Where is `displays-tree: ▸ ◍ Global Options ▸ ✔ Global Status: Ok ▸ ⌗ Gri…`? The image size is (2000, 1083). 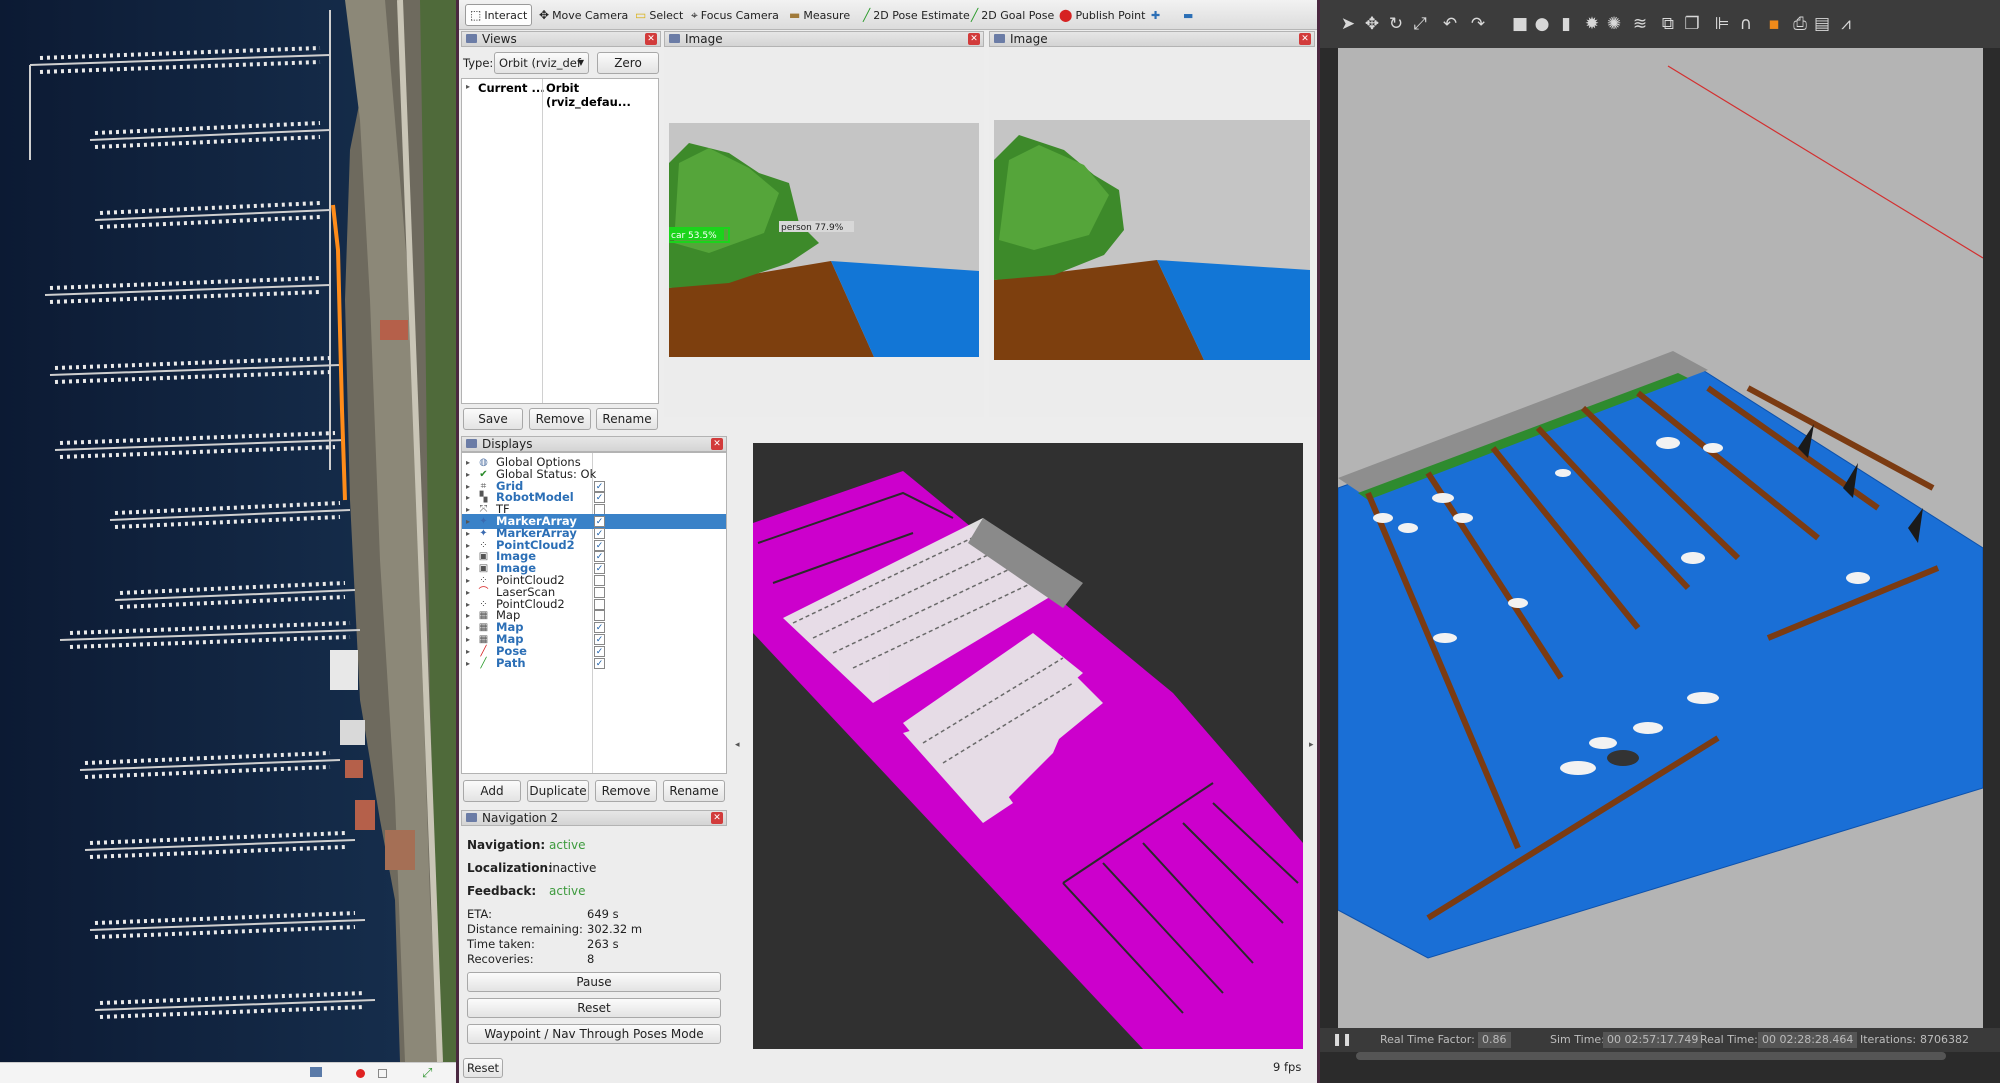 displays-tree: ▸ ◍ Global Options ▸ ✔ Global Status: Ok ▸ ⌗ Gri… is located at coordinates (594, 613).